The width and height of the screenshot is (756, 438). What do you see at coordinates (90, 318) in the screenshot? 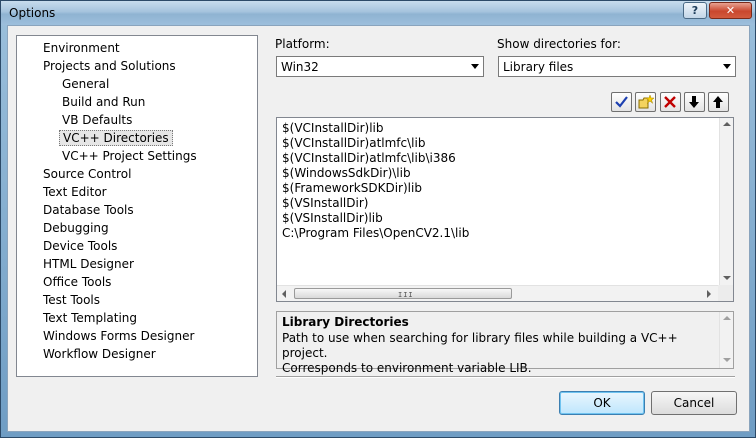
I see `tree-item: Text Templating` at bounding box center [90, 318].